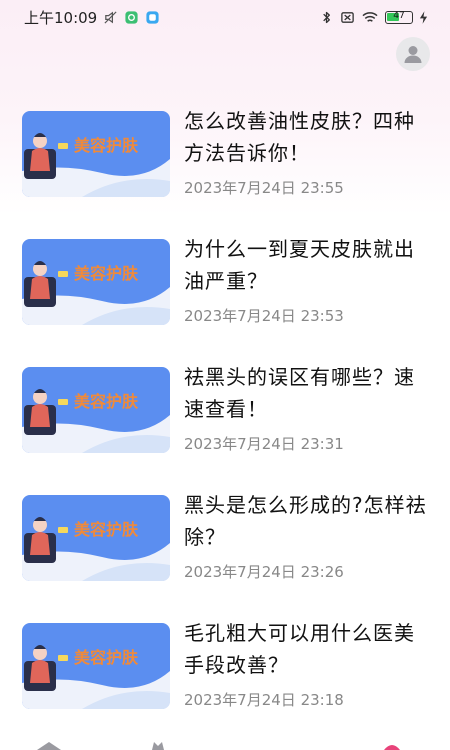 The width and height of the screenshot is (450, 750). I want to click on tab-home-icon, so click(49, 745).